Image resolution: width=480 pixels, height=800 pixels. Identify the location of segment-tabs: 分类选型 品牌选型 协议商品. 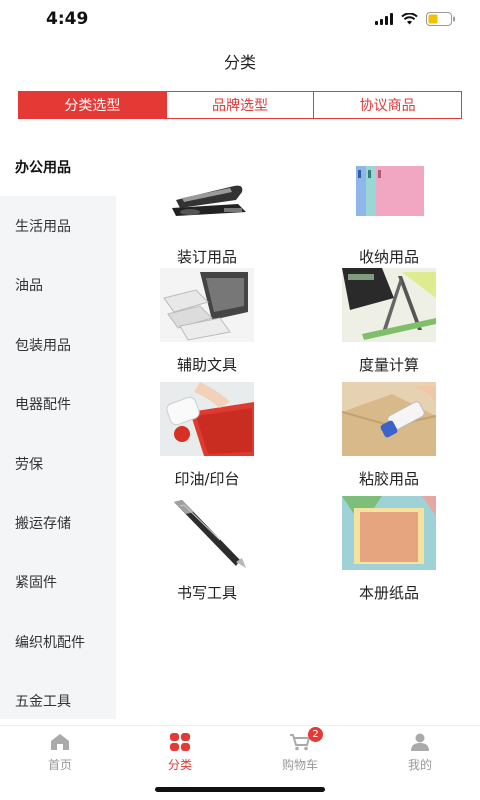
(240, 105).